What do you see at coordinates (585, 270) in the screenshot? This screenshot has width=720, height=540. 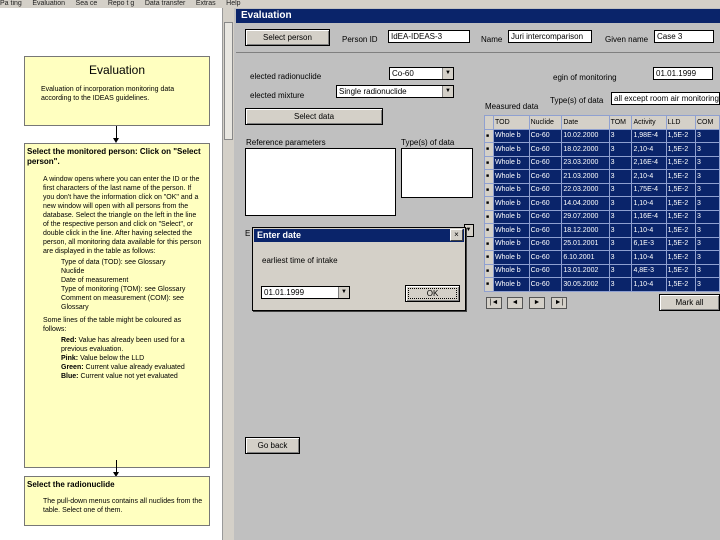 I see `table-cell: 13.01.2002` at bounding box center [585, 270].